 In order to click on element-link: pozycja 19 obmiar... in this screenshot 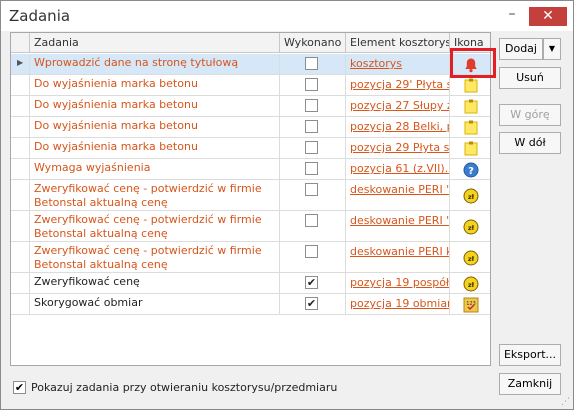, I will do `click(398, 304)`.